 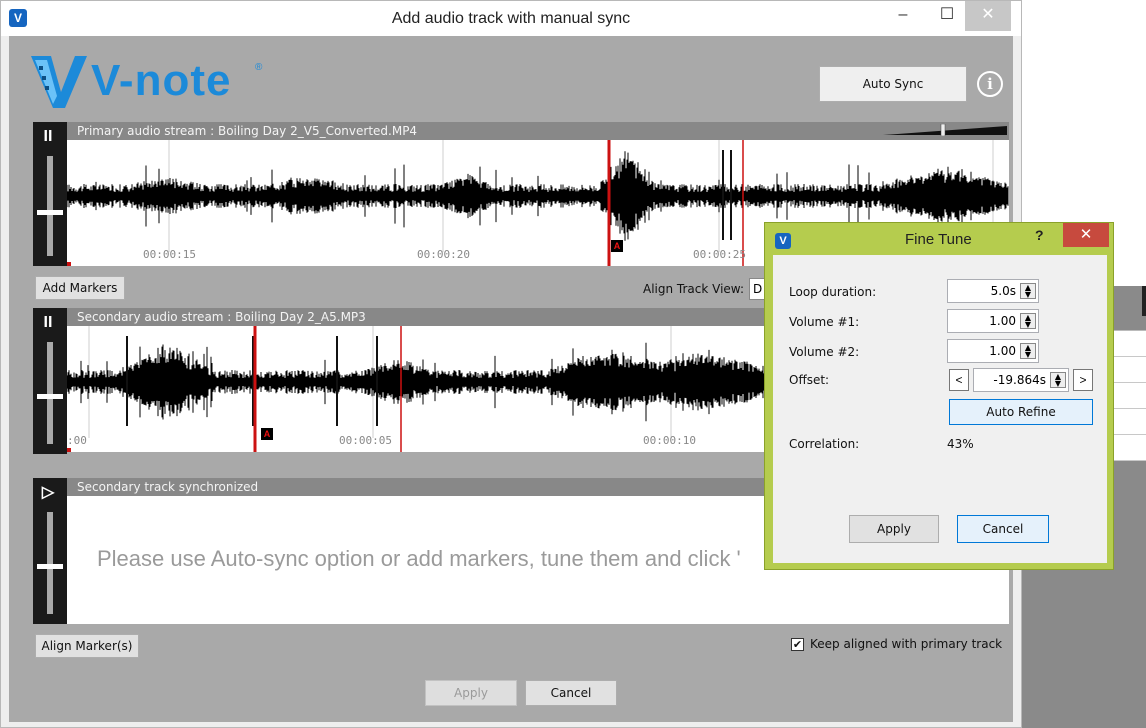 I want to click on fine-tune-apply-button: Apply, so click(x=894, y=529).